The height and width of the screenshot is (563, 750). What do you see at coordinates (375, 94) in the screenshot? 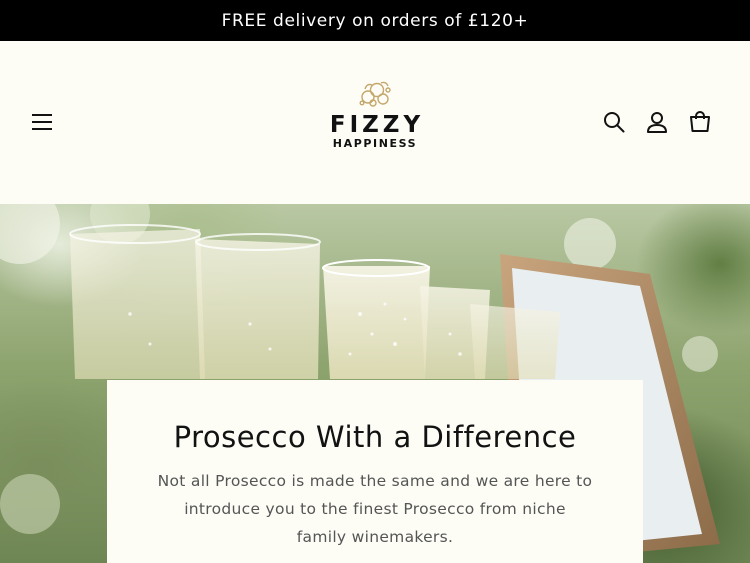
I see `logo-mark-icon` at bounding box center [375, 94].